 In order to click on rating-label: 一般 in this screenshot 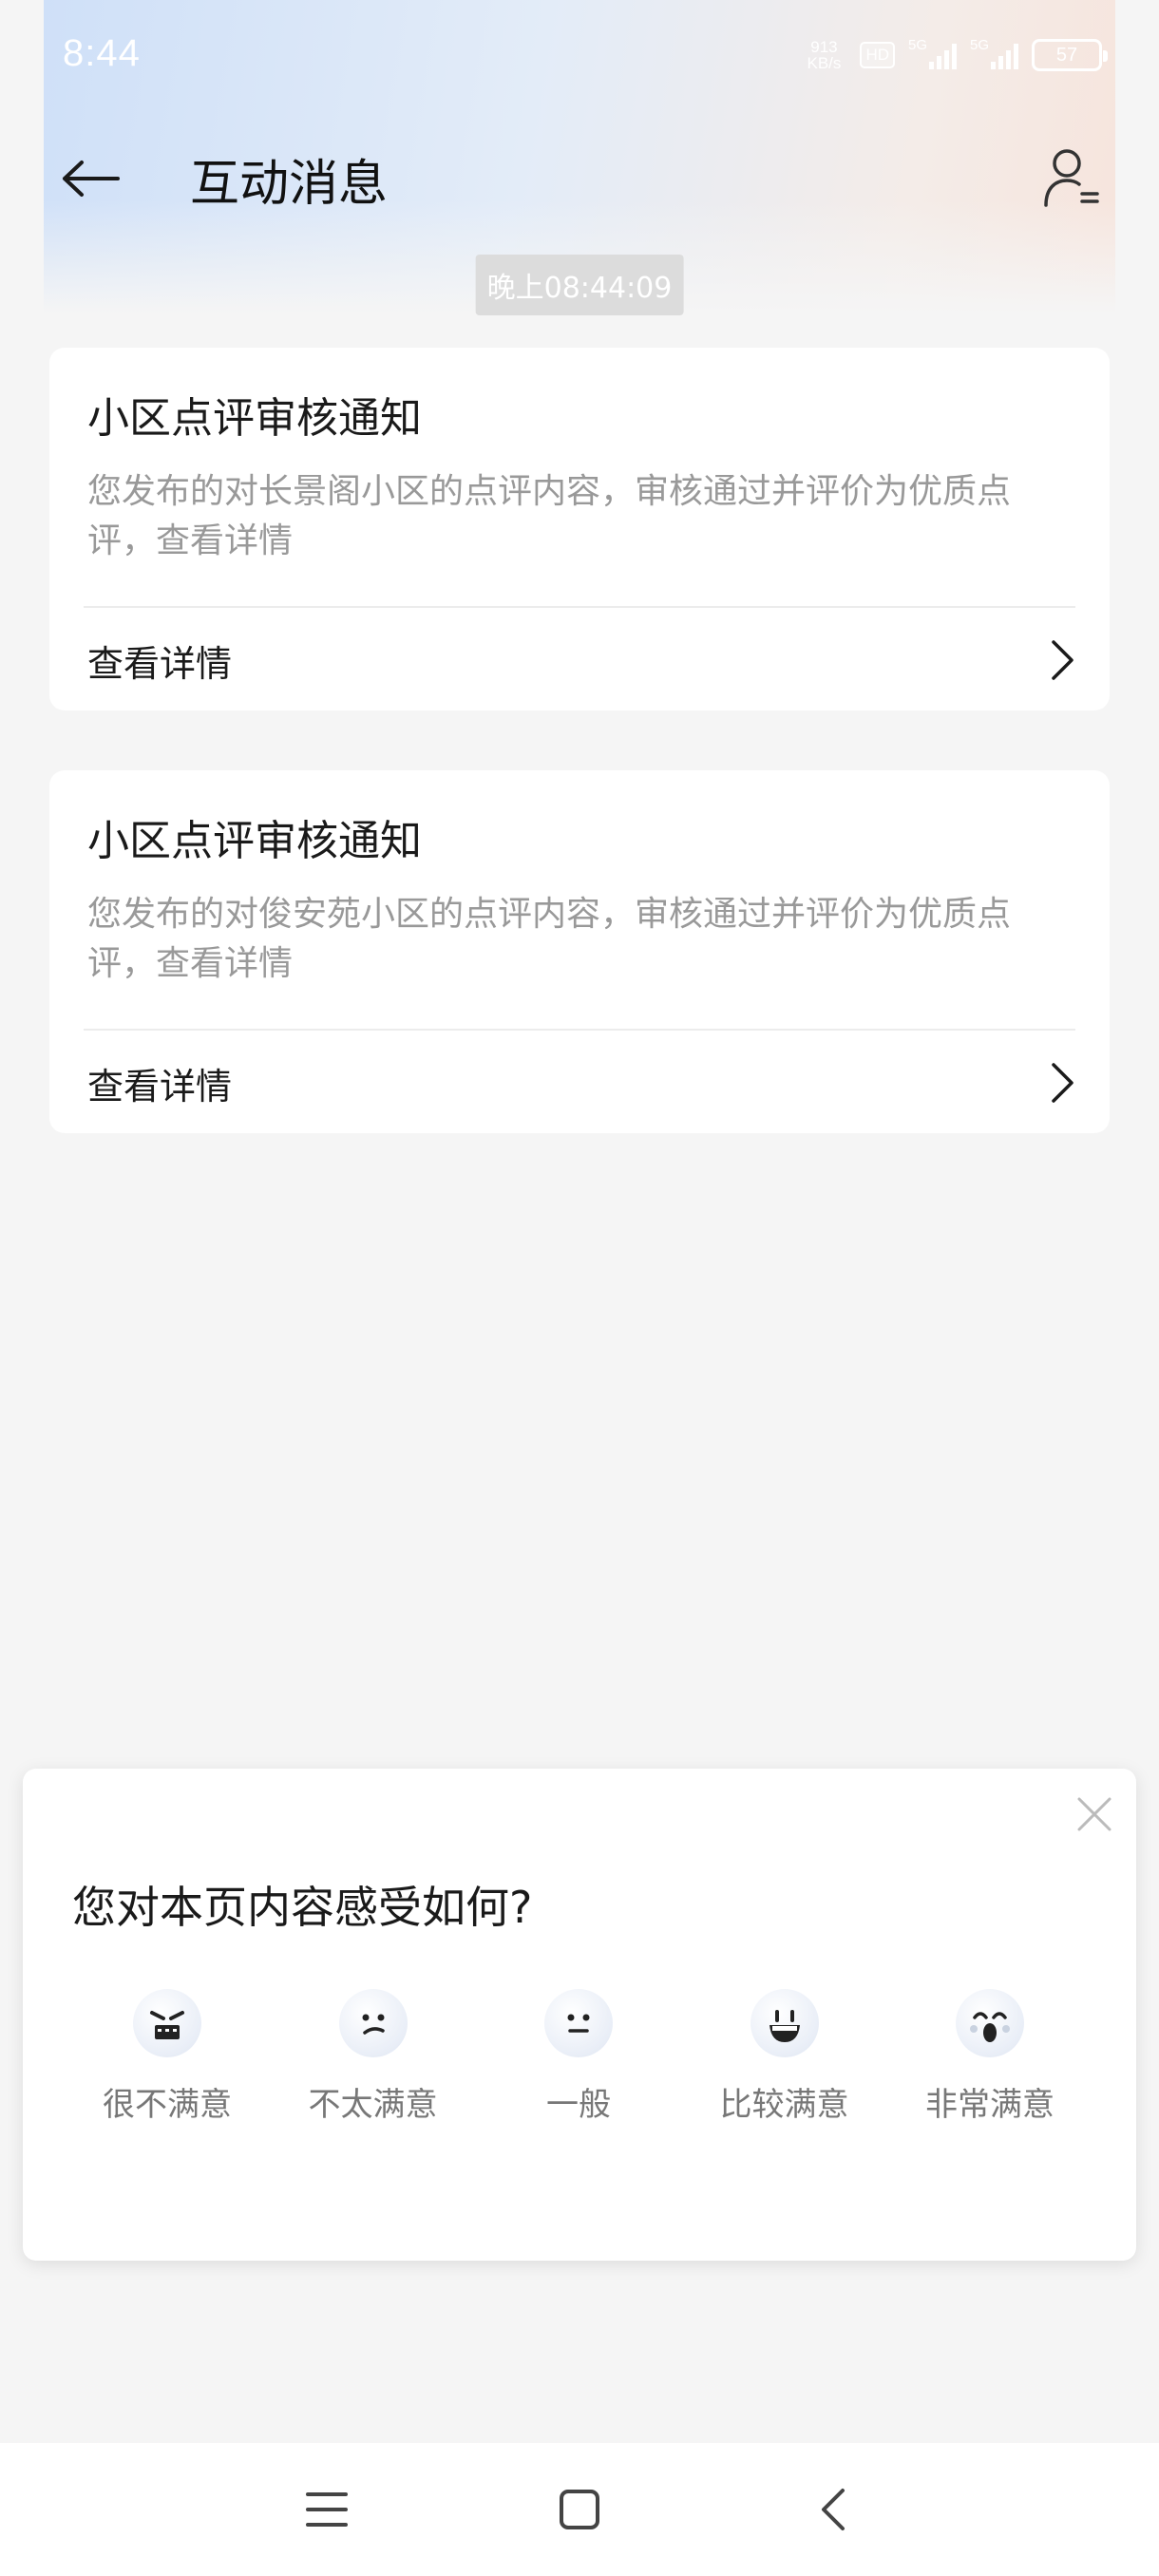, I will do `click(578, 2105)`.